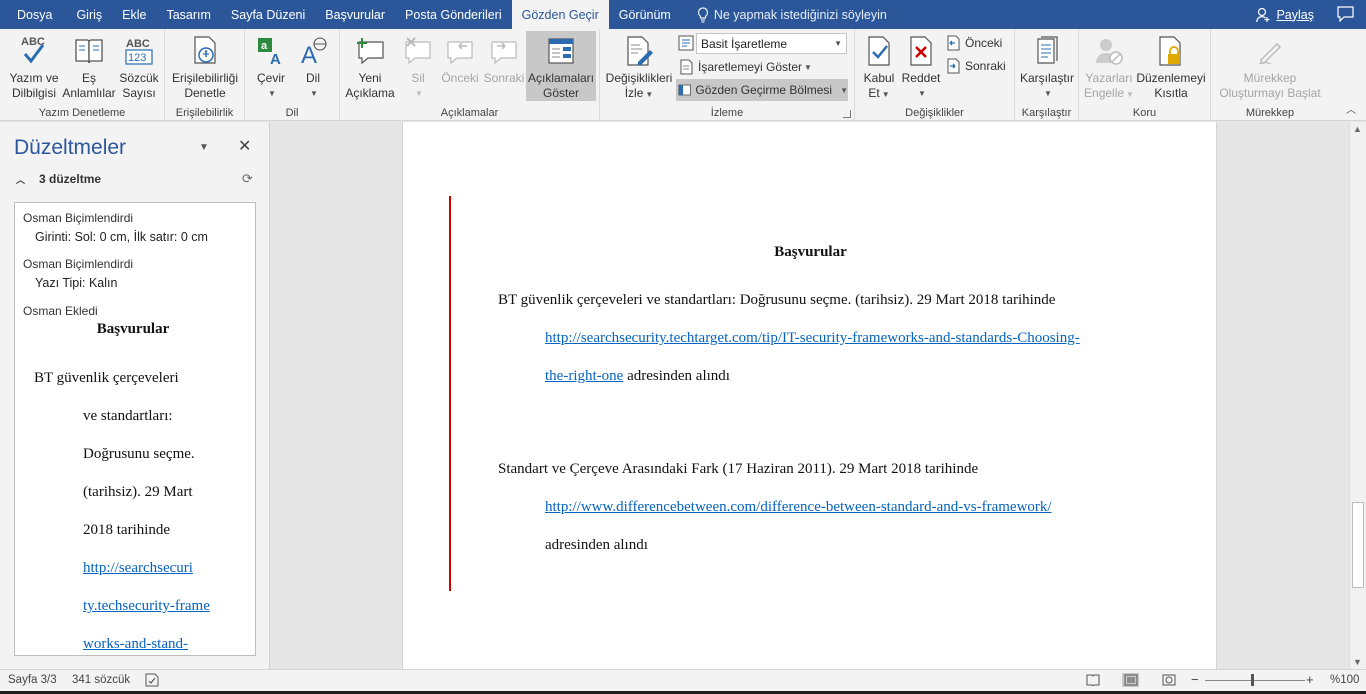 The height and width of the screenshot is (694, 1366). Describe the element at coordinates (138, 568) in the screenshot. I see `inserted-link-line: http://searchsecuri` at that location.